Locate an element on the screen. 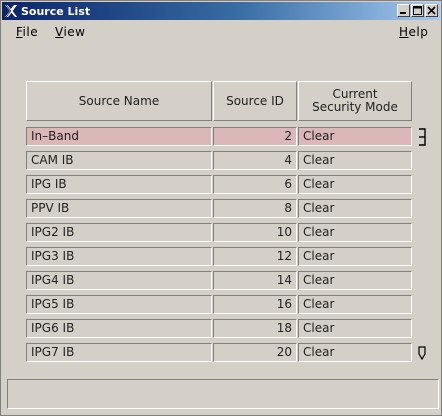  source-id-cell: 20 is located at coordinates (255, 352).